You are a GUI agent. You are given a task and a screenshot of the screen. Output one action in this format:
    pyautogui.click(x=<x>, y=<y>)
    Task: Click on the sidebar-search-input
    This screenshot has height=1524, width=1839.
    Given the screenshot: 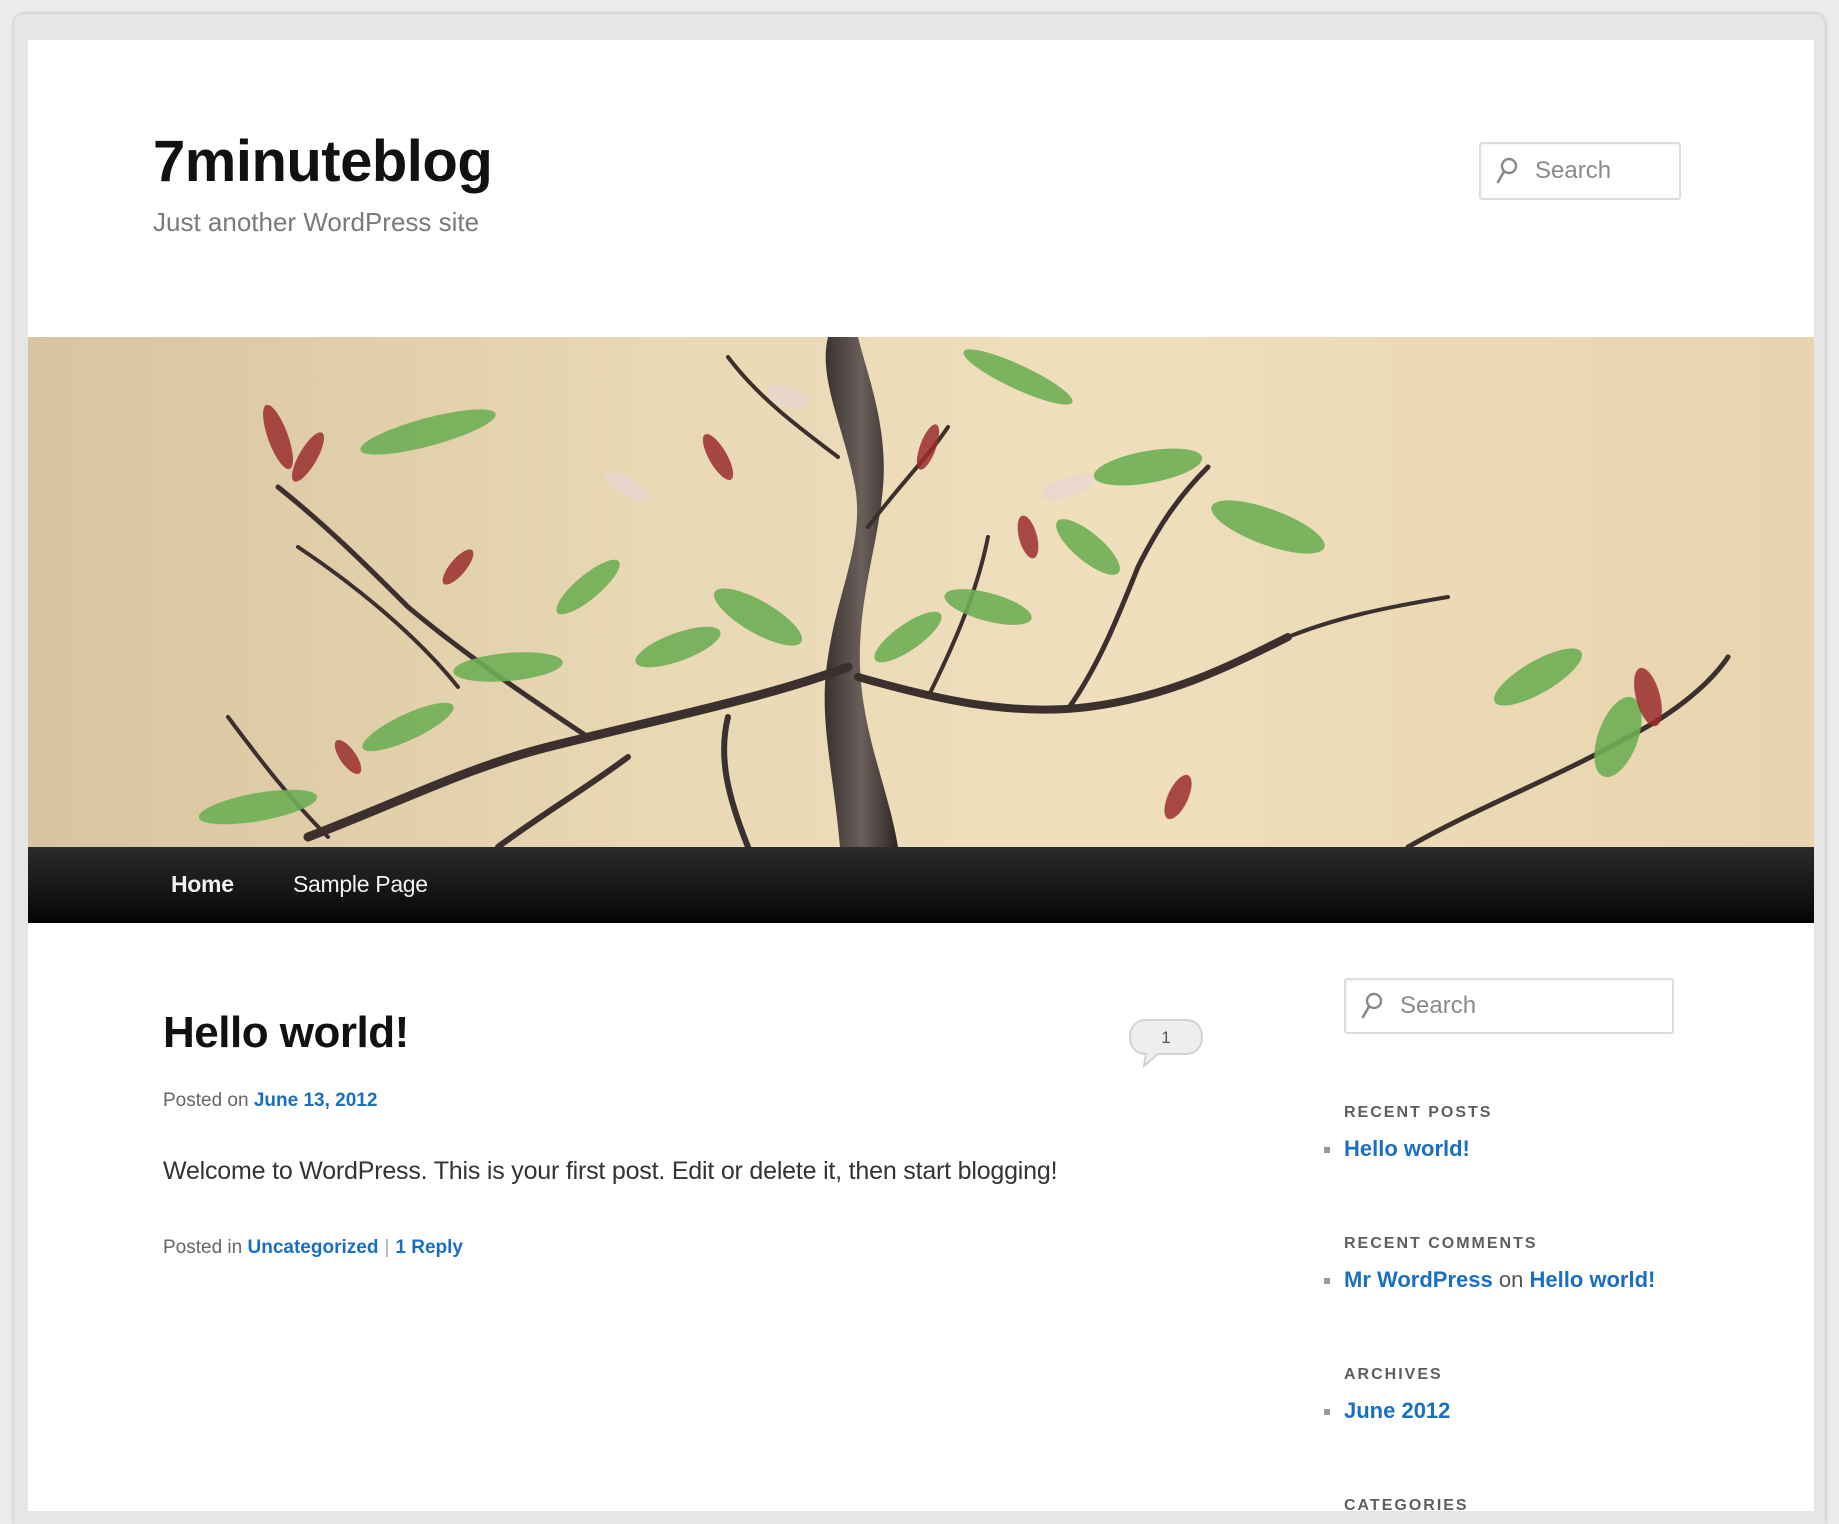 What is the action you would take?
    pyautogui.click(x=1536, y=1006)
    